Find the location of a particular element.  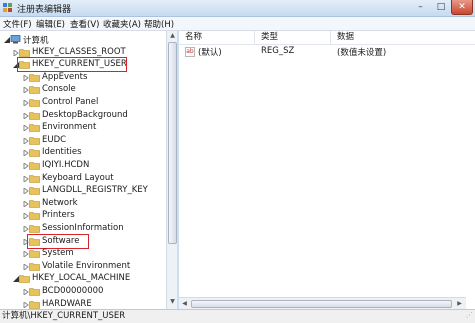

scroll-down-icon: ▼ is located at coordinates (172, 301).